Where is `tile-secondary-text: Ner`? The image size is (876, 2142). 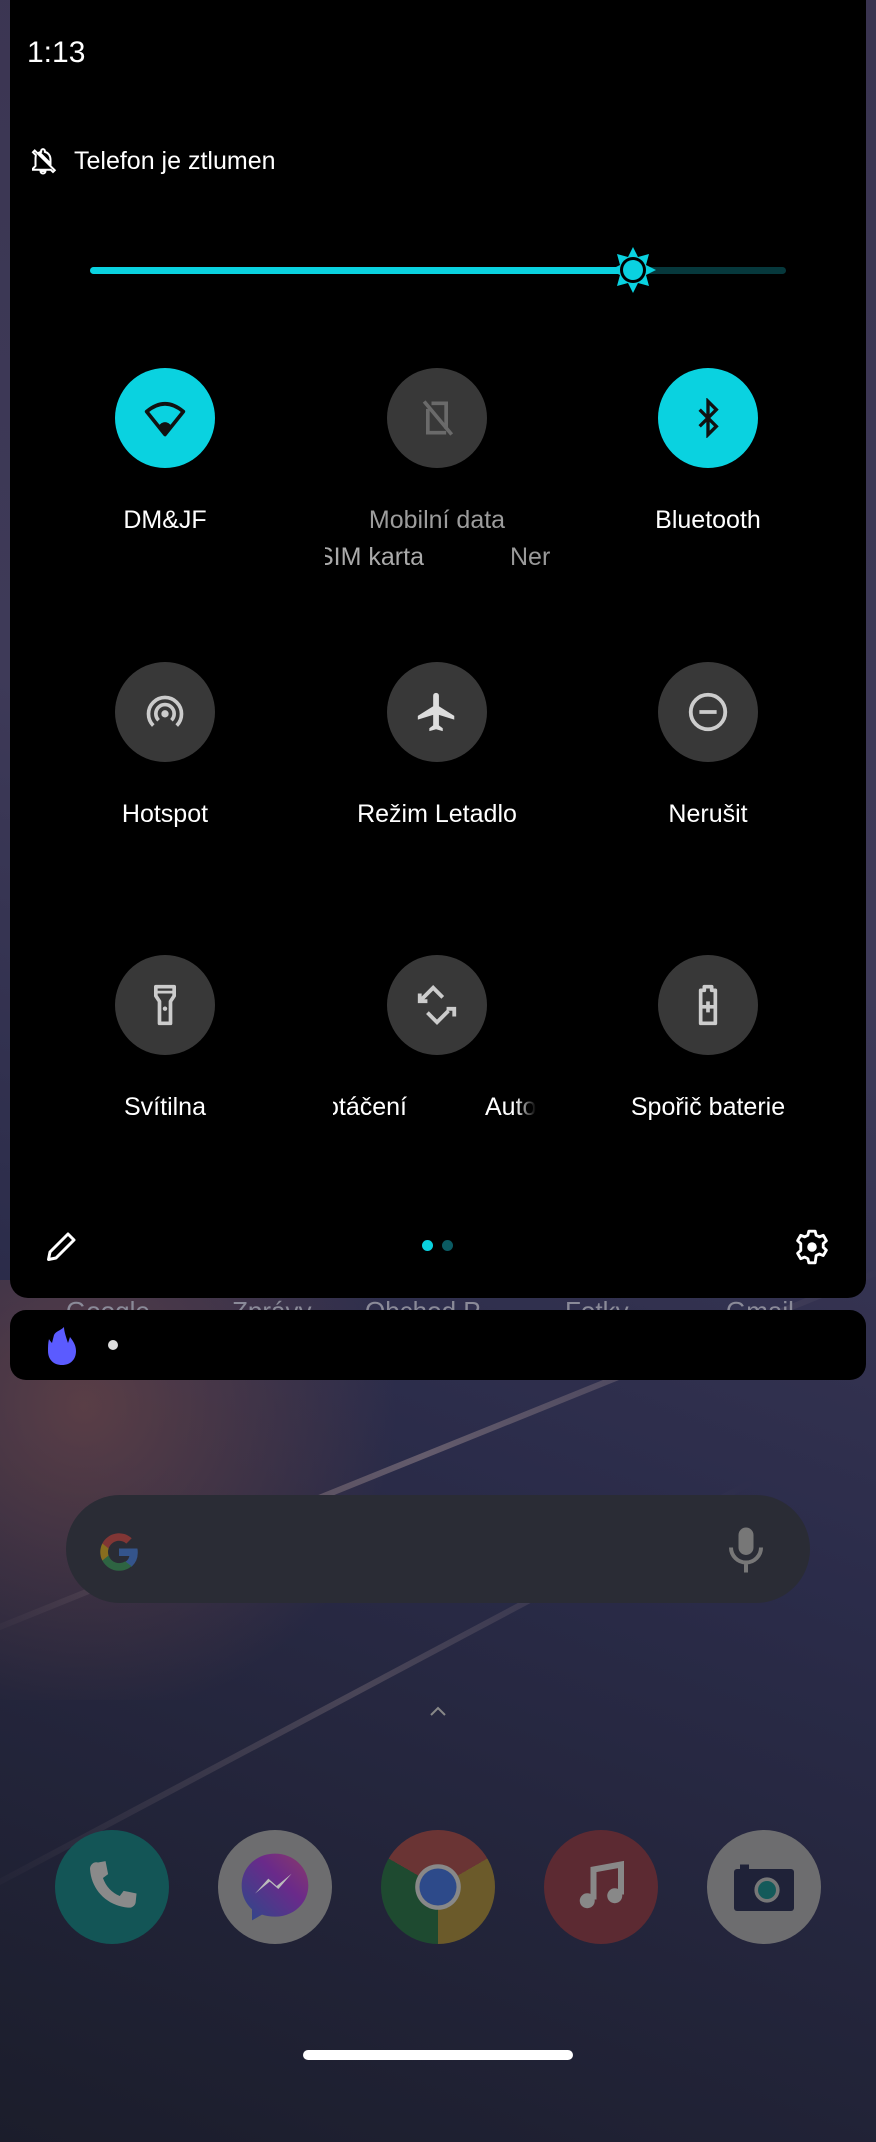
tile-secondary-text: Ner is located at coordinates (530, 557).